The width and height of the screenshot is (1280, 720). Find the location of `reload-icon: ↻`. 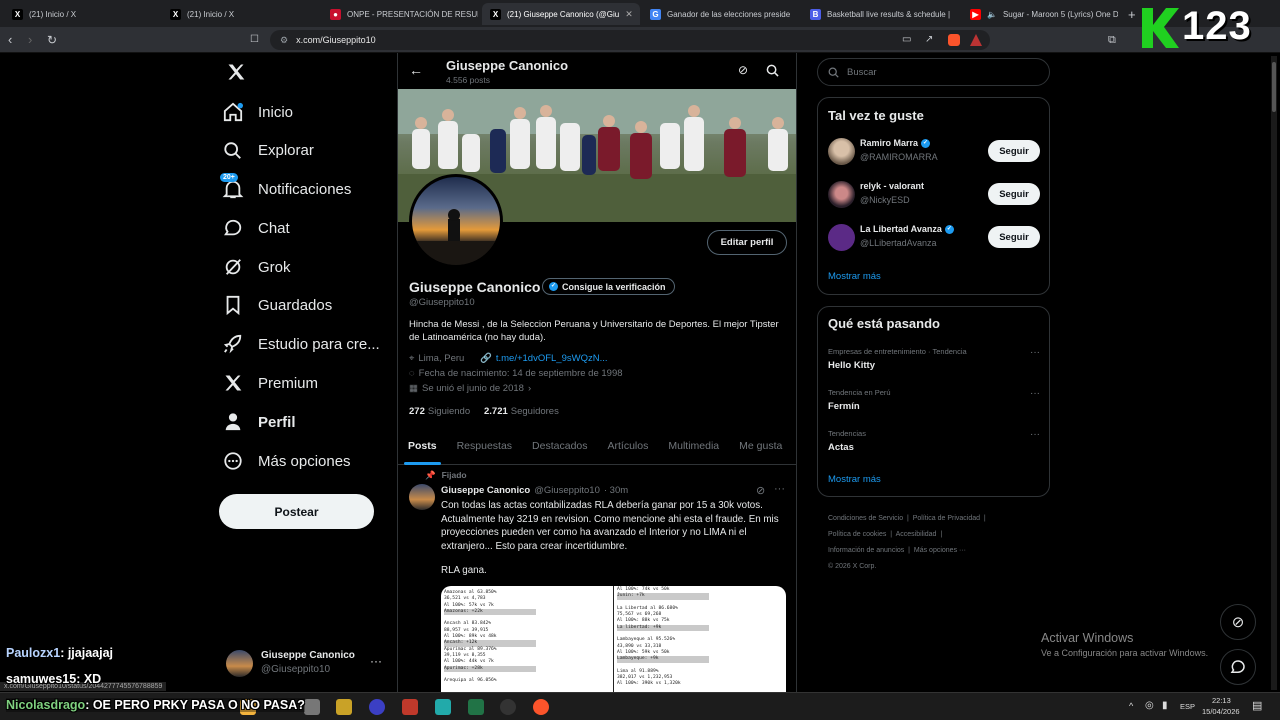

reload-icon: ↻ is located at coordinates (52, 40).